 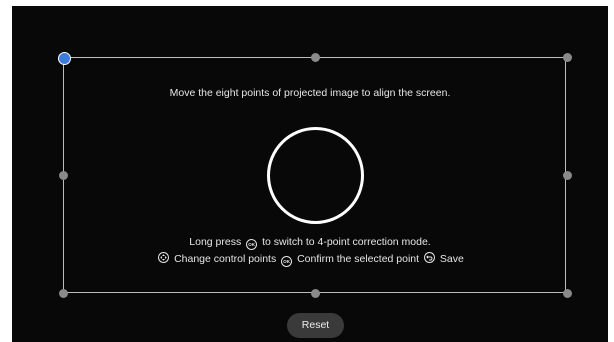 What do you see at coordinates (215, 242) in the screenshot?
I see `long-press-label: Long press` at bounding box center [215, 242].